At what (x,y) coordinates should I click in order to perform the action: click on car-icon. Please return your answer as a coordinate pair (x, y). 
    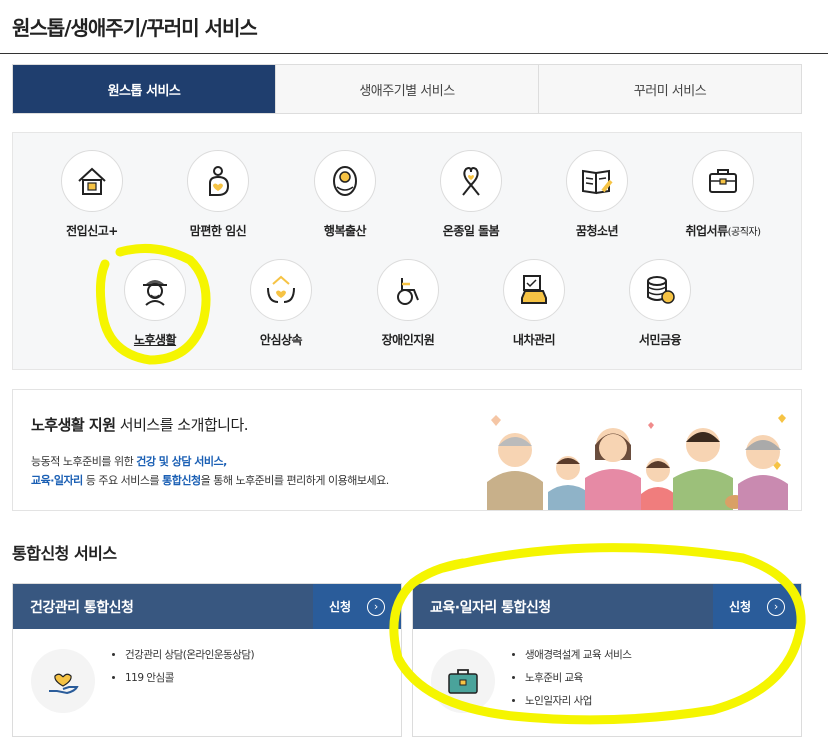
    Looking at the image, I should click on (534, 290).